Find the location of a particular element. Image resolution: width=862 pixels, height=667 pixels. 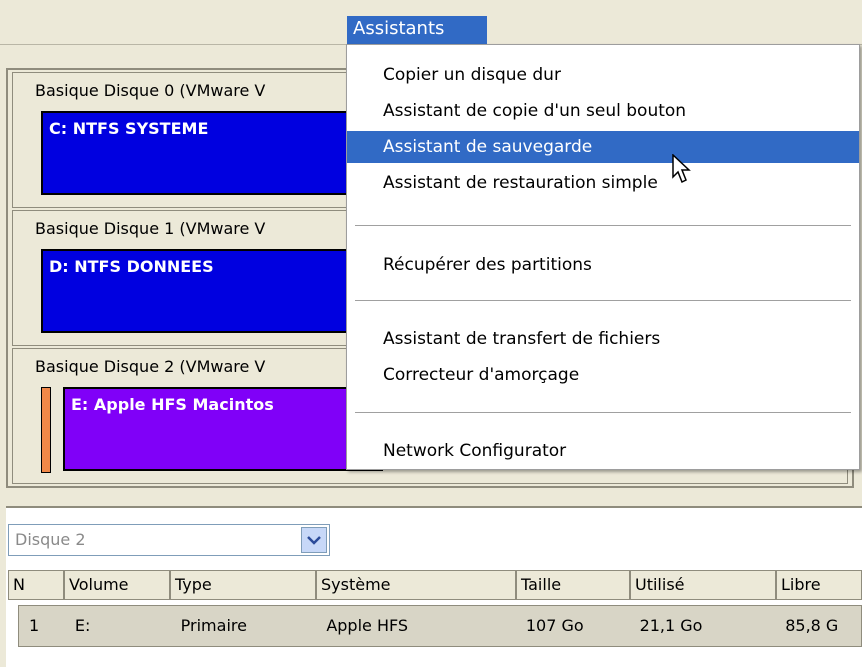

disk-select-value: Disque 2 is located at coordinates (50, 539).